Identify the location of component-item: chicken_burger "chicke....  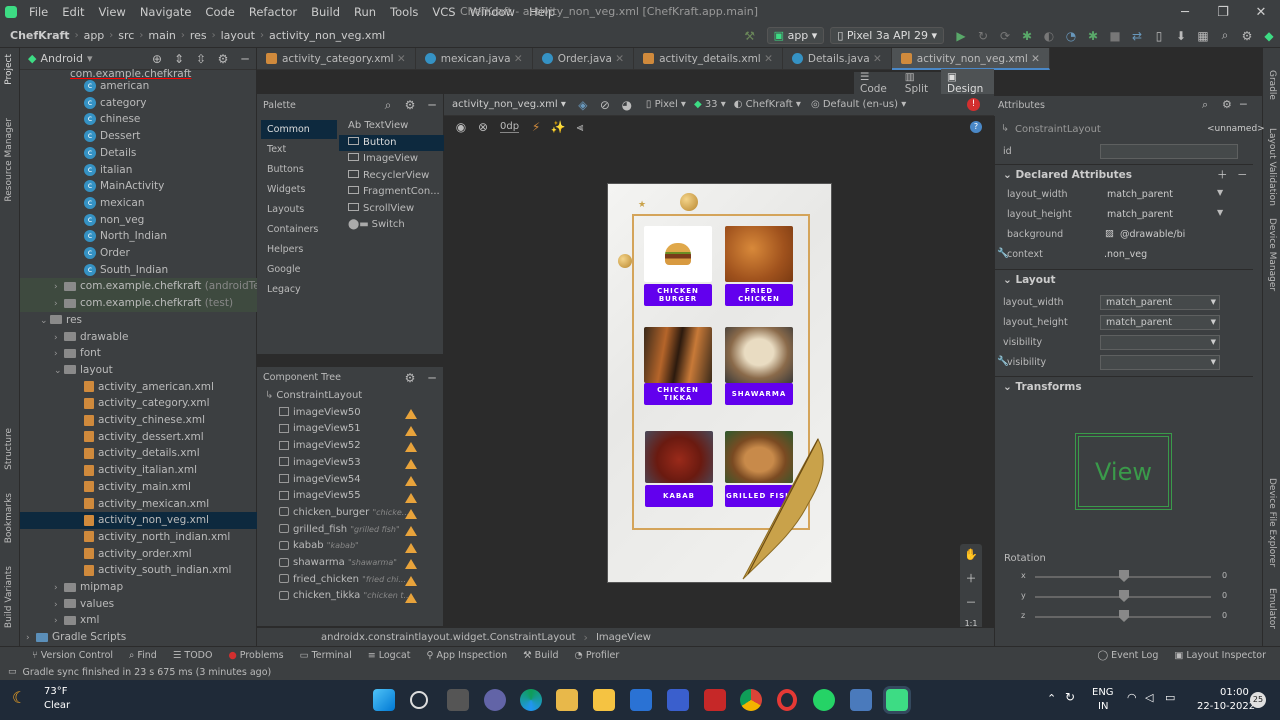
(349, 513).